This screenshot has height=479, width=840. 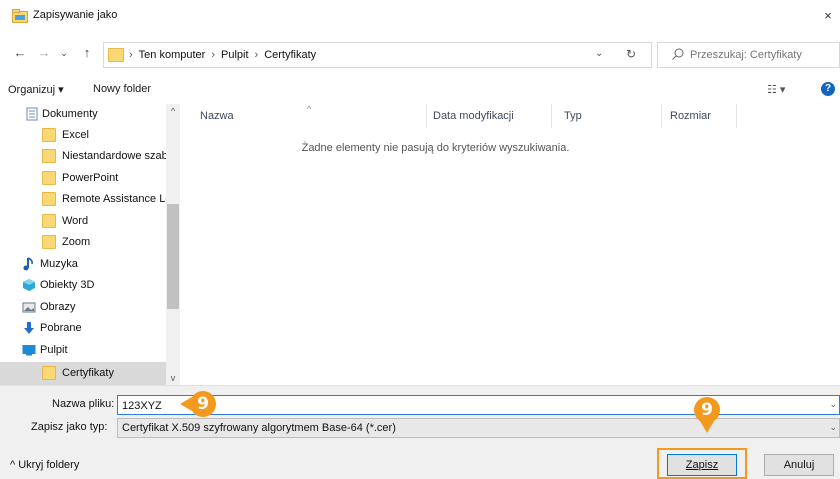 What do you see at coordinates (114, 156) in the screenshot?
I see `nav-item-label: Niestandardowe szablo` at bounding box center [114, 156].